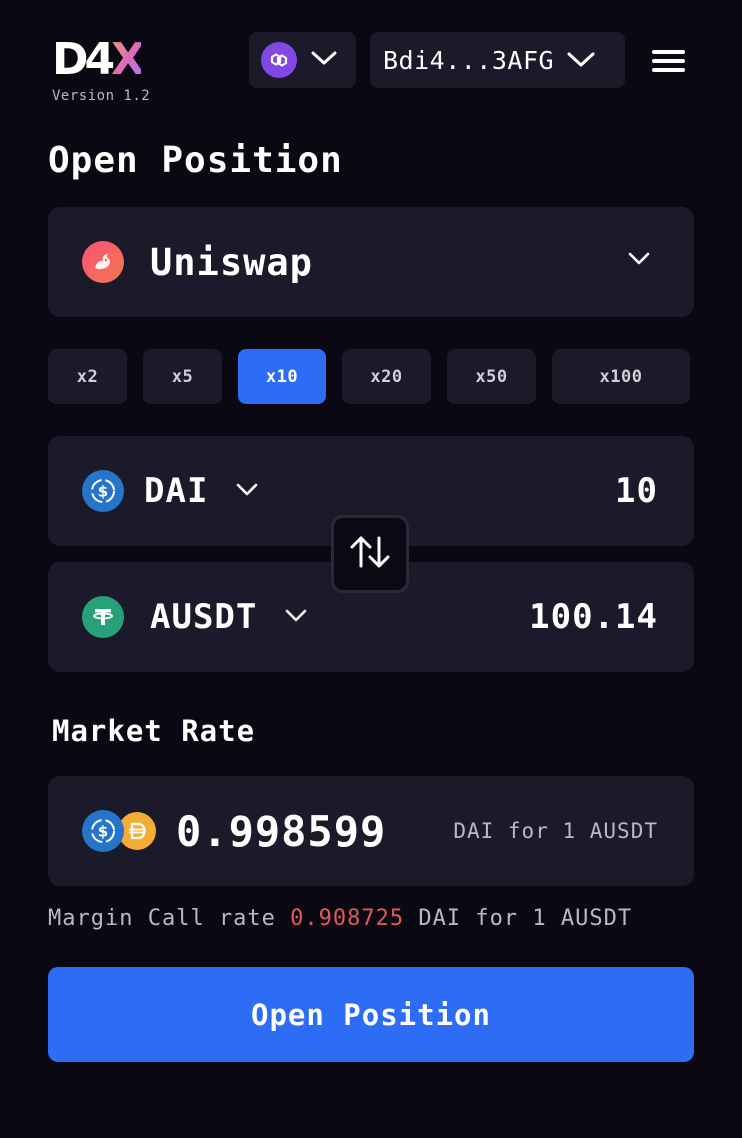  I want to click on market-rate-panel: $ 0.998599 DAI for 1 AUSDT, so click(371, 831).